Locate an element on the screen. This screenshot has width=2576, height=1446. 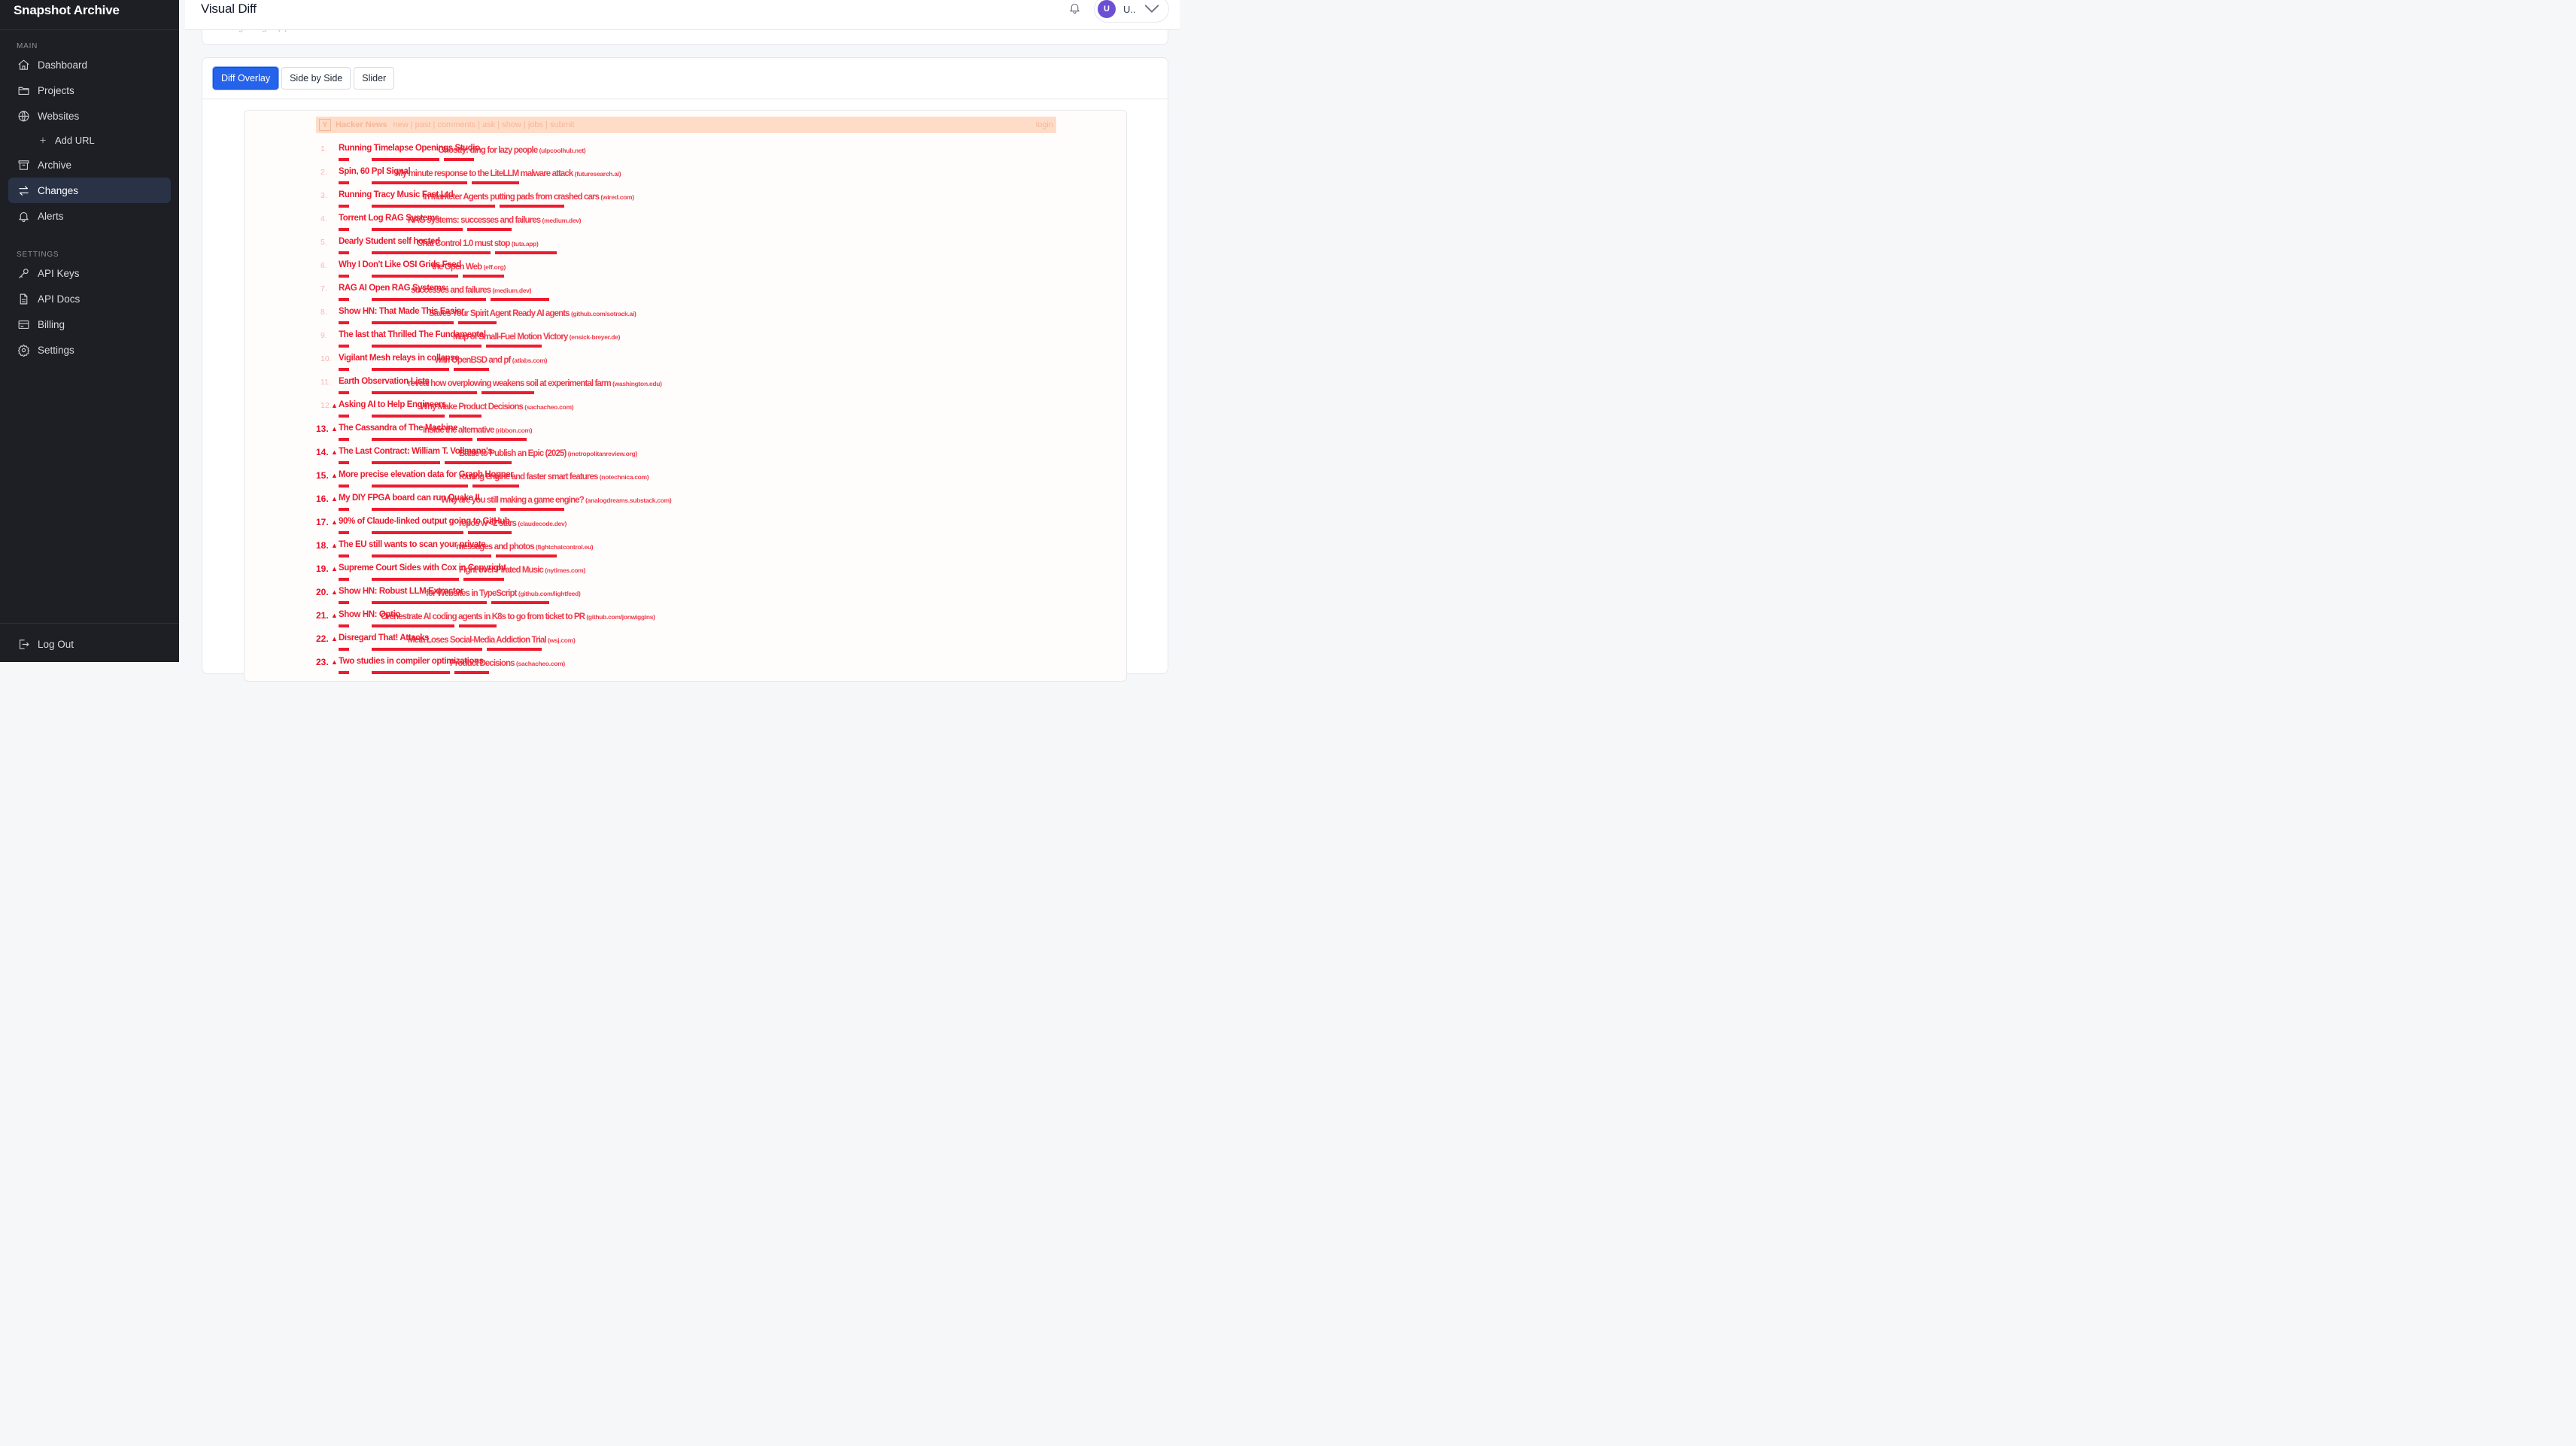
diff-row-rank: 14. is located at coordinates (322, 452).